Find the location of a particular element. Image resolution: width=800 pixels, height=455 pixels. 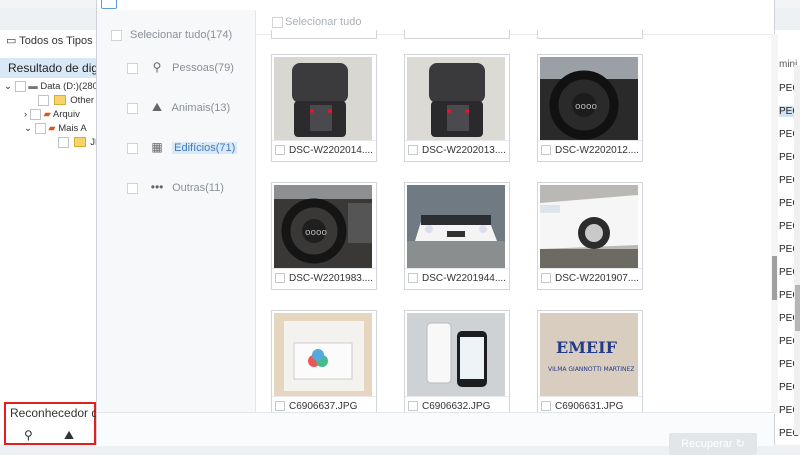

category-pessoas: ⚲ Pessoas(79) is located at coordinates (180, 67).